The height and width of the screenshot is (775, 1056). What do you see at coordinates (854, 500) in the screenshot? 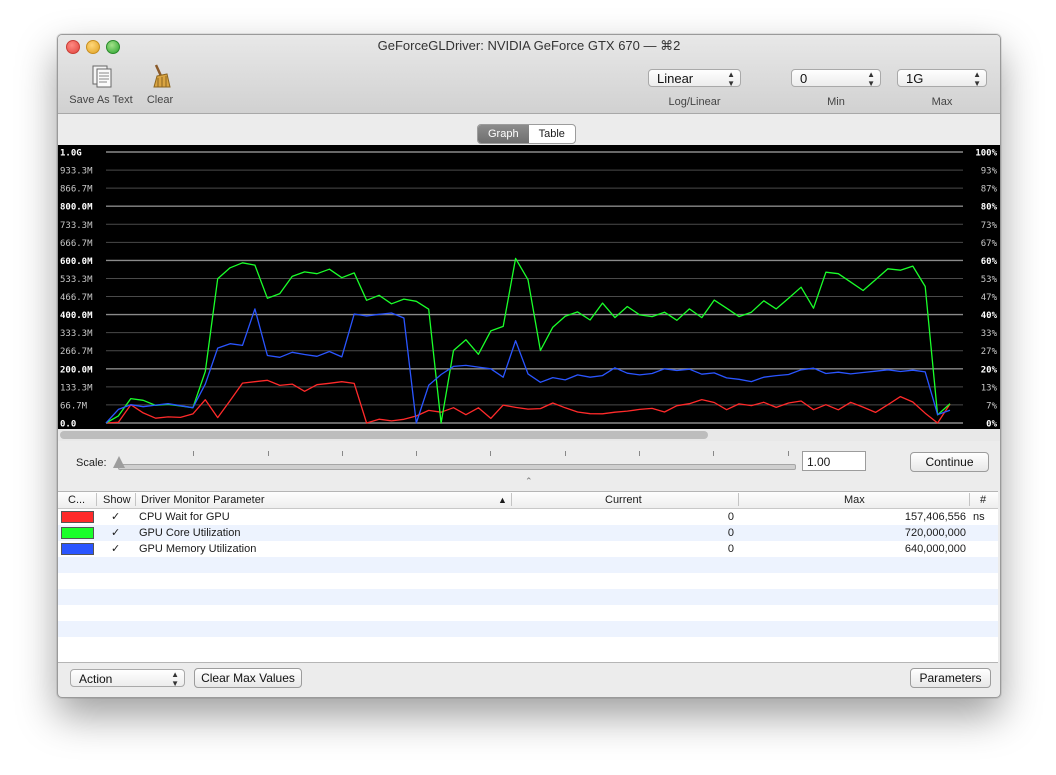
I see `column-max: Max` at bounding box center [854, 500].